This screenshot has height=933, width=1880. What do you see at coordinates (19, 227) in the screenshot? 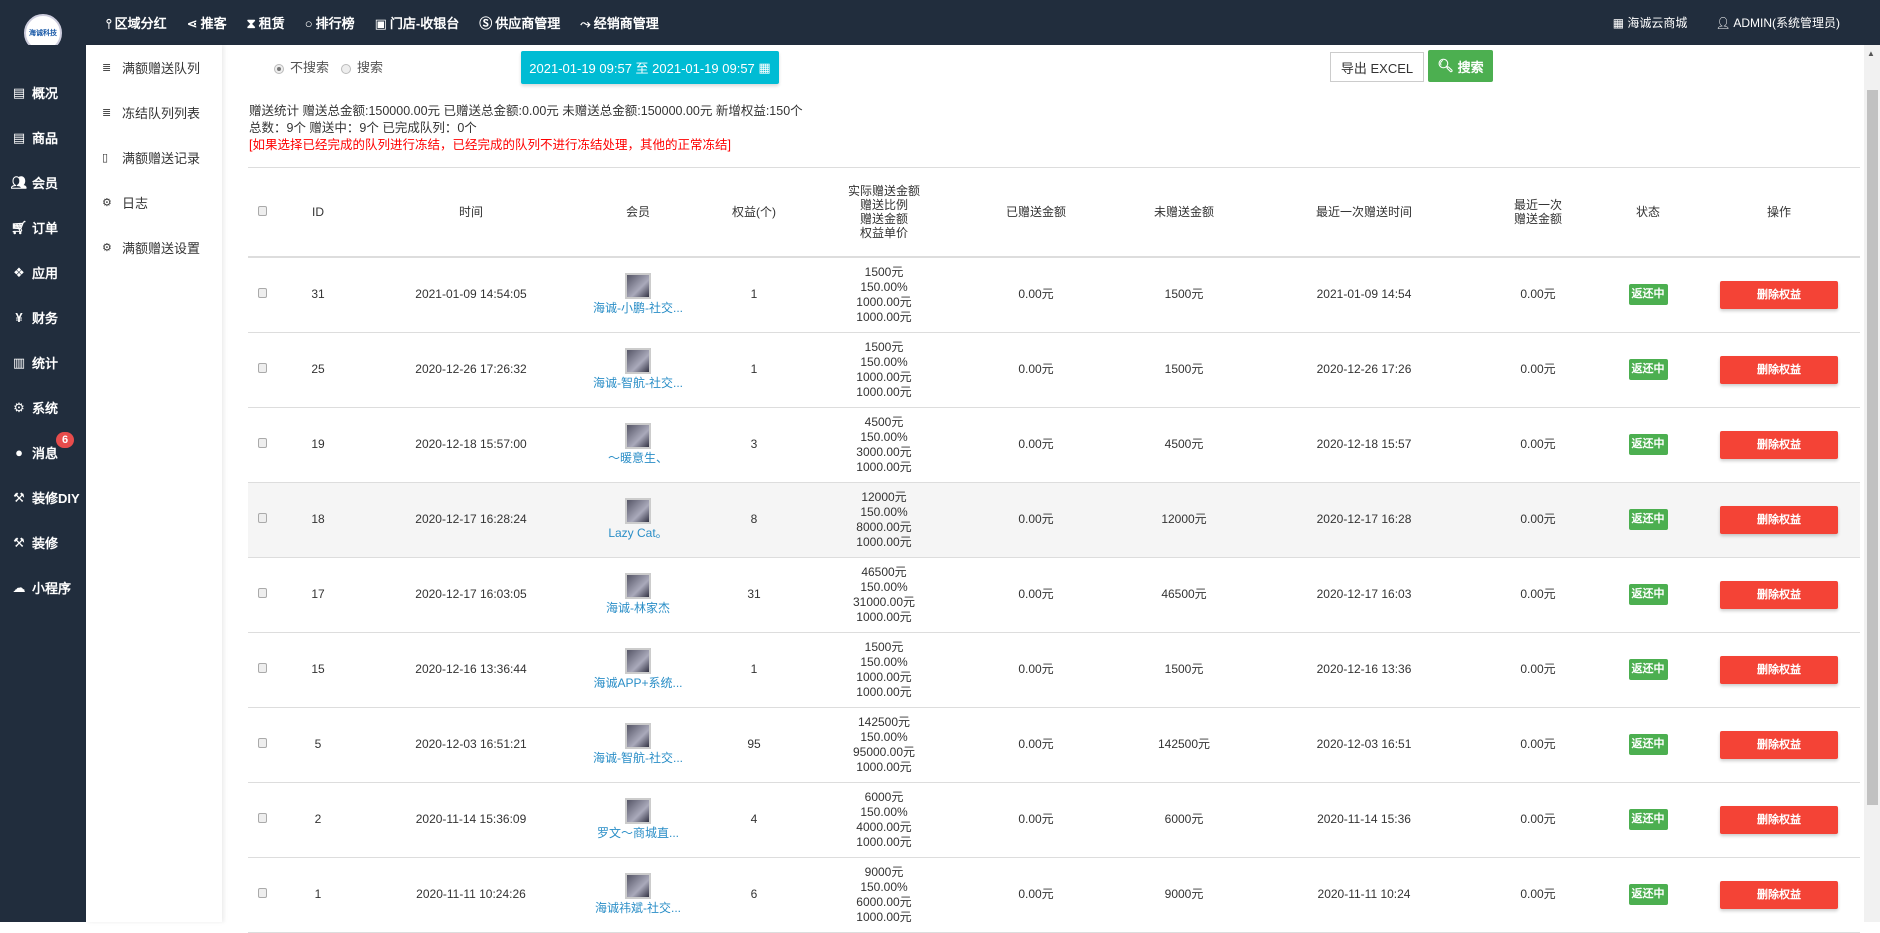
I see `cart-icon: 🛒︎` at bounding box center [19, 227].